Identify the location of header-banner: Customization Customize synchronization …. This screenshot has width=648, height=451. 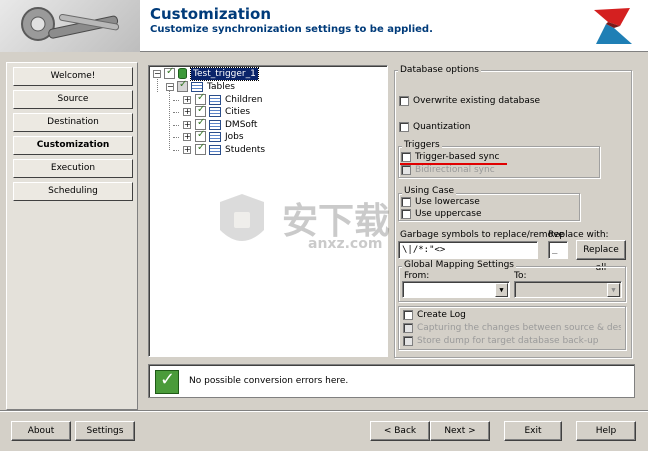
(324, 26).